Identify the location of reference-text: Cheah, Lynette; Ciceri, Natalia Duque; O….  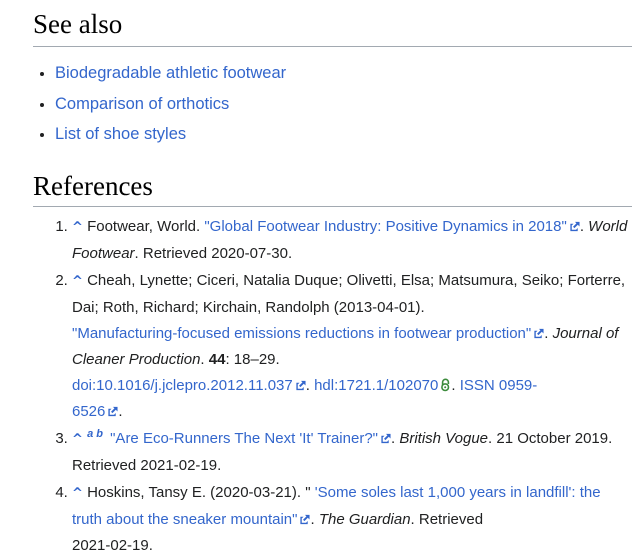
(349, 293).